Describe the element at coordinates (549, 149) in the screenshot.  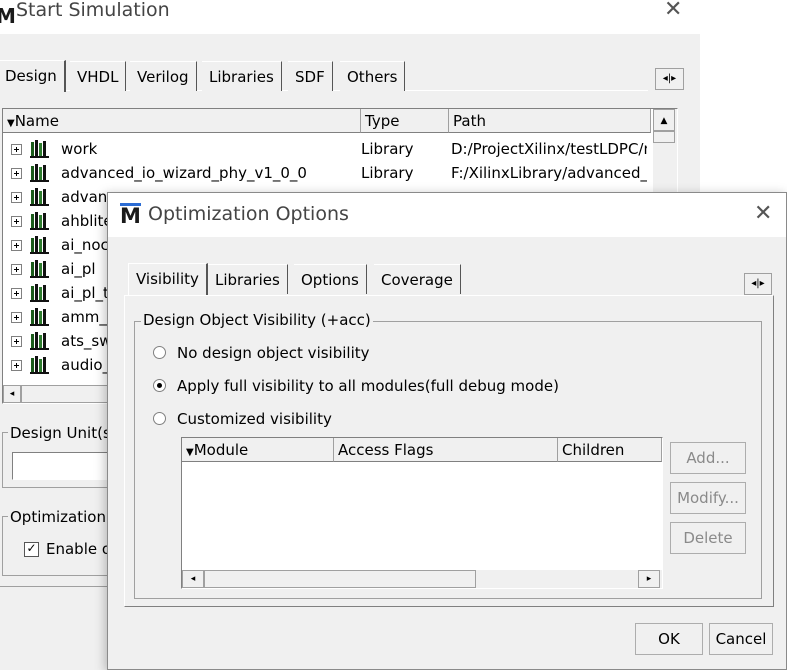
I see `library-path: D:/ProjectXilinx/testLDPC/n` at that location.